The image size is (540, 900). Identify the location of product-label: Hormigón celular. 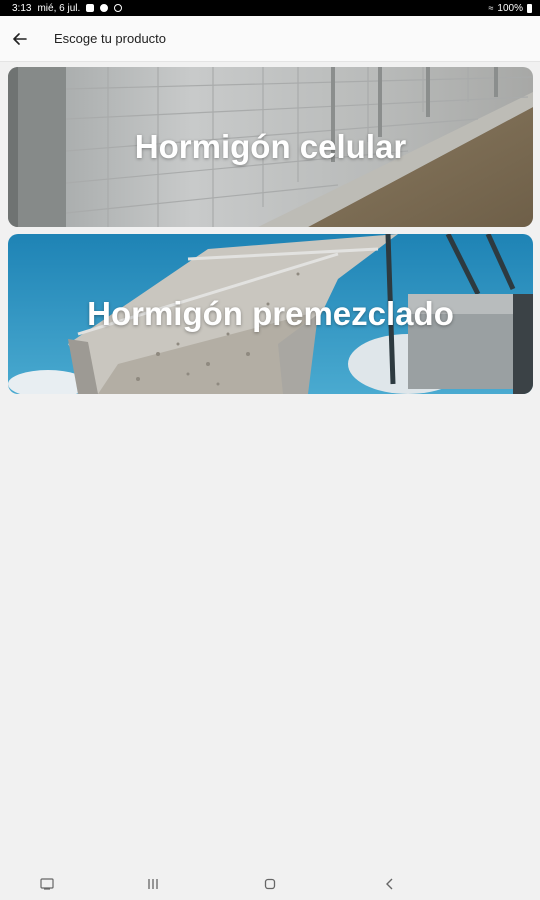
(270, 146).